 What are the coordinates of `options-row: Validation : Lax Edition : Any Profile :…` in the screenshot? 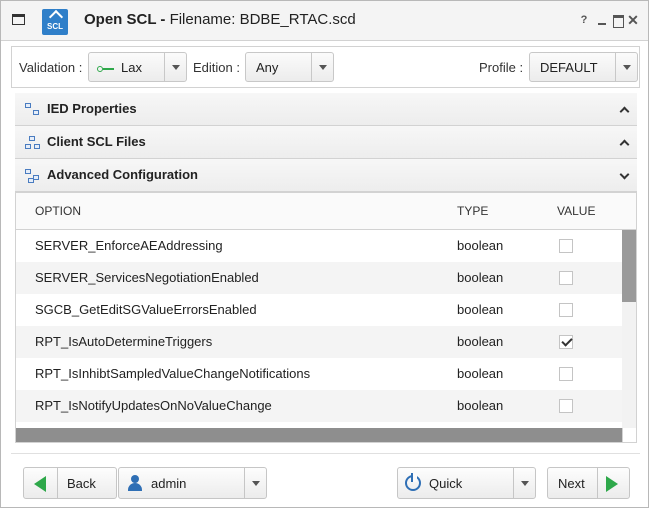 It's located at (325, 67).